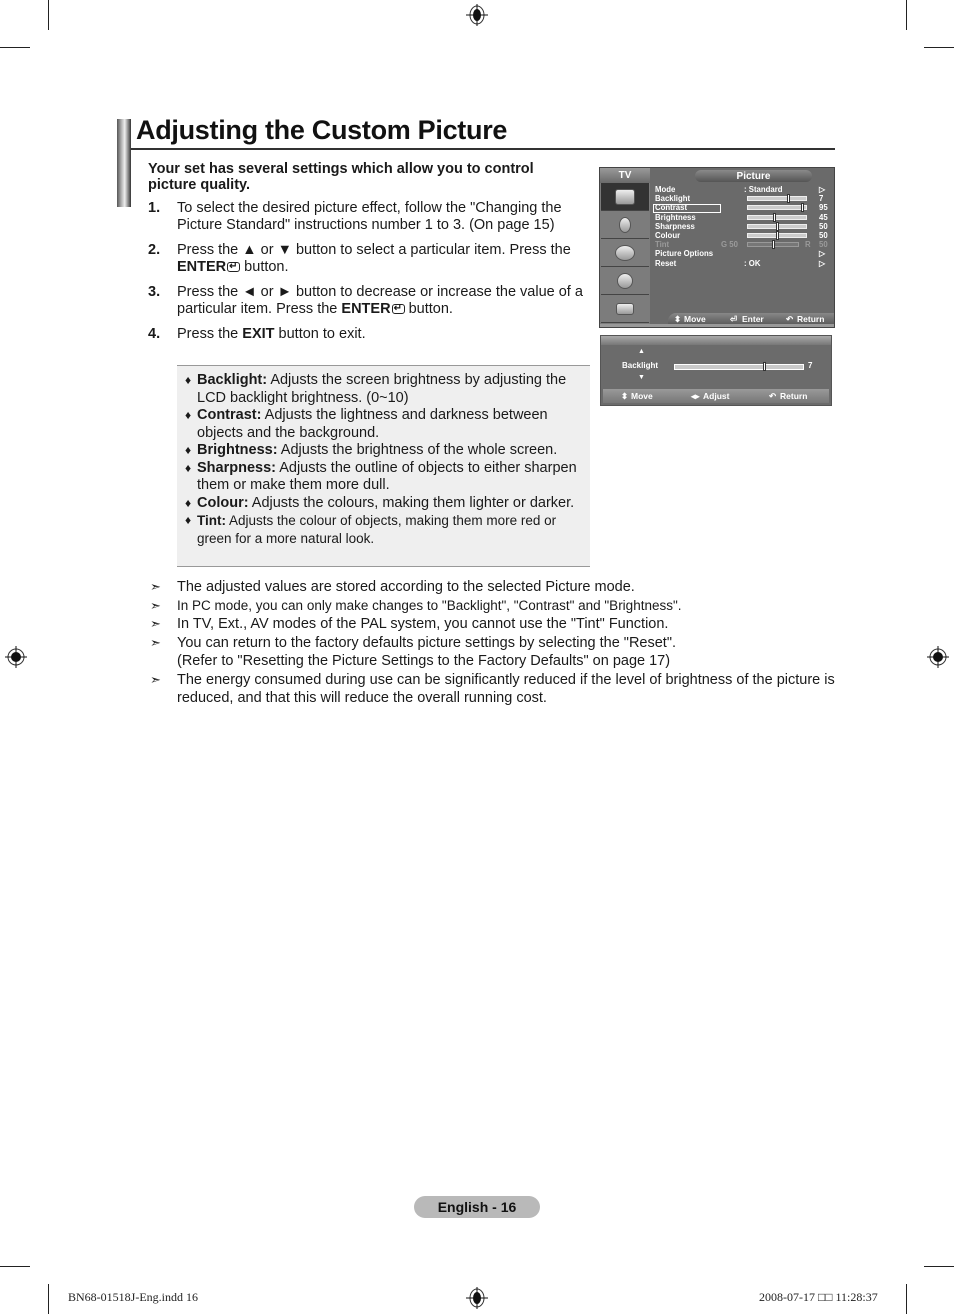 The image size is (954, 1314). What do you see at coordinates (642, 396) in the screenshot?
I see `footer-move: Move` at bounding box center [642, 396].